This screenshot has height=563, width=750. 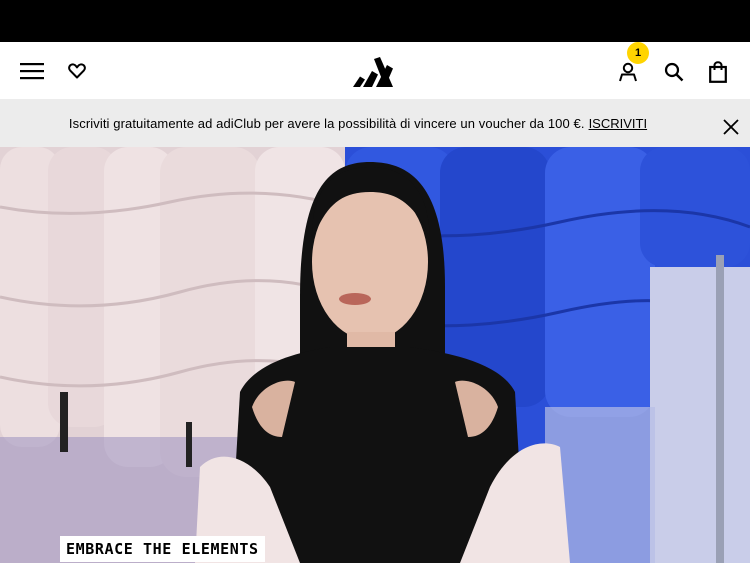 I want to click on menu-button, so click(x=32, y=71).